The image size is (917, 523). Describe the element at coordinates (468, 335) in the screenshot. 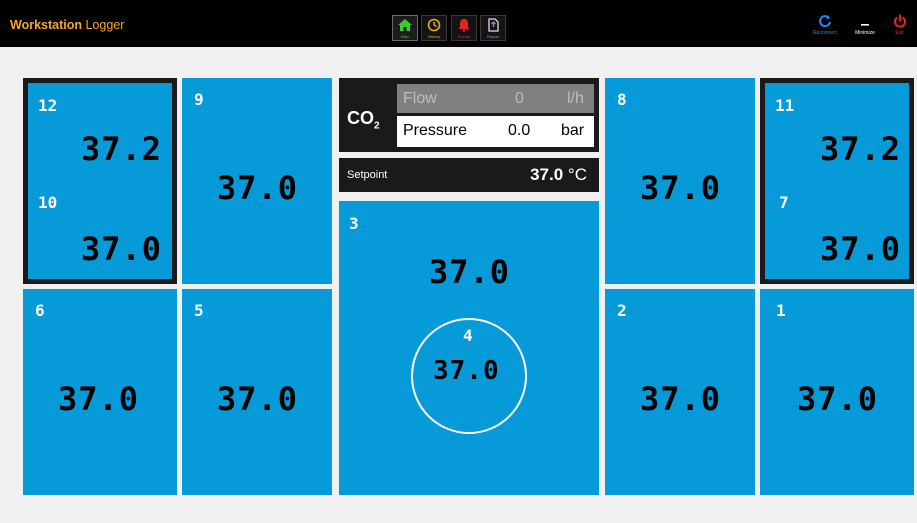

I see `chamber-id-4: 4` at that location.